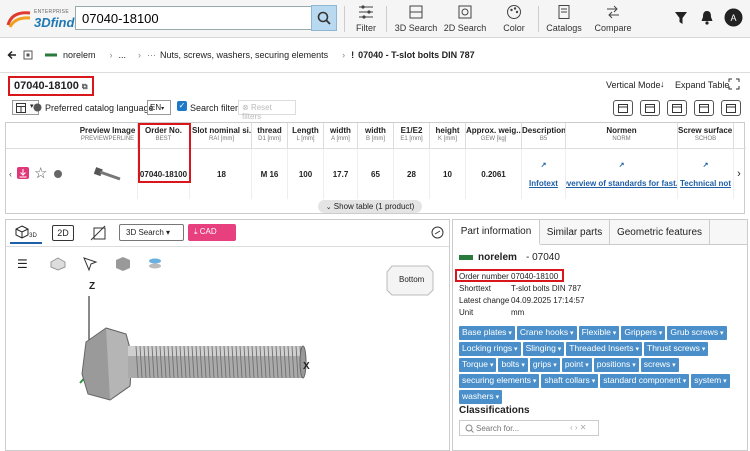 Image resolution: width=750 pixels, height=451 pixels. I want to click on tab-similar-parts: Similar parts, so click(575, 232).